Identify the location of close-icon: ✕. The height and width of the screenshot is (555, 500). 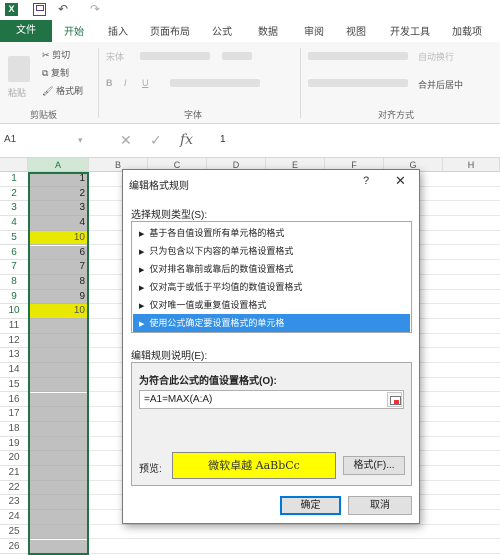
(400, 181).